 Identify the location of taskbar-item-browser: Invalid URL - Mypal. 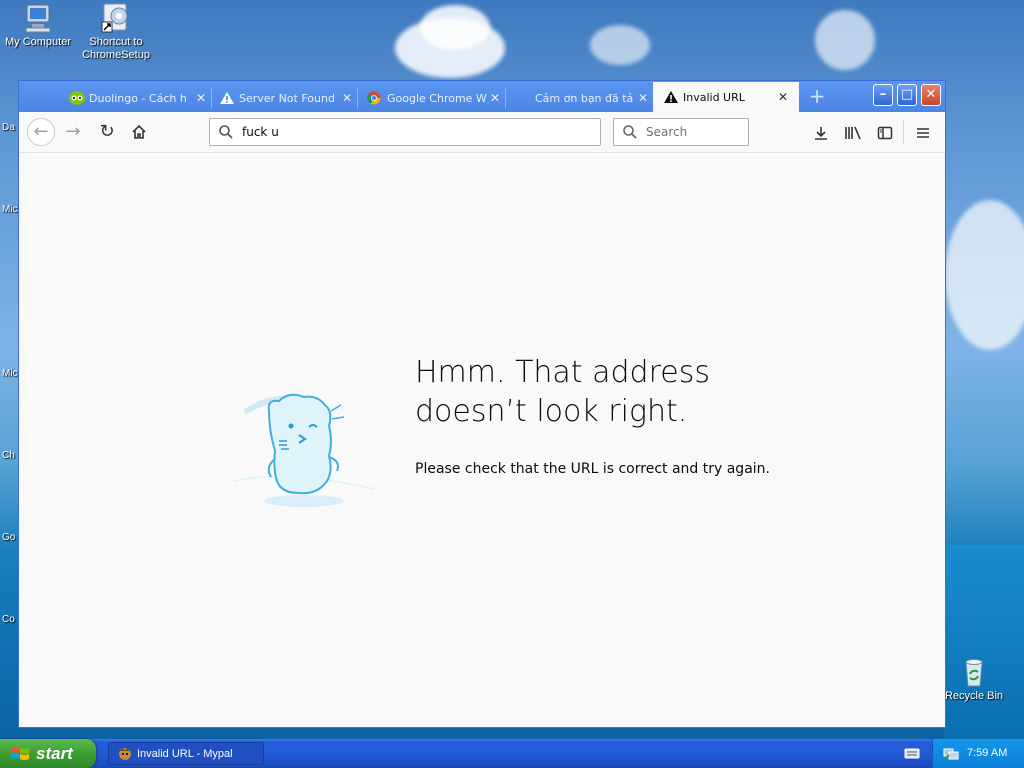
(186, 753).